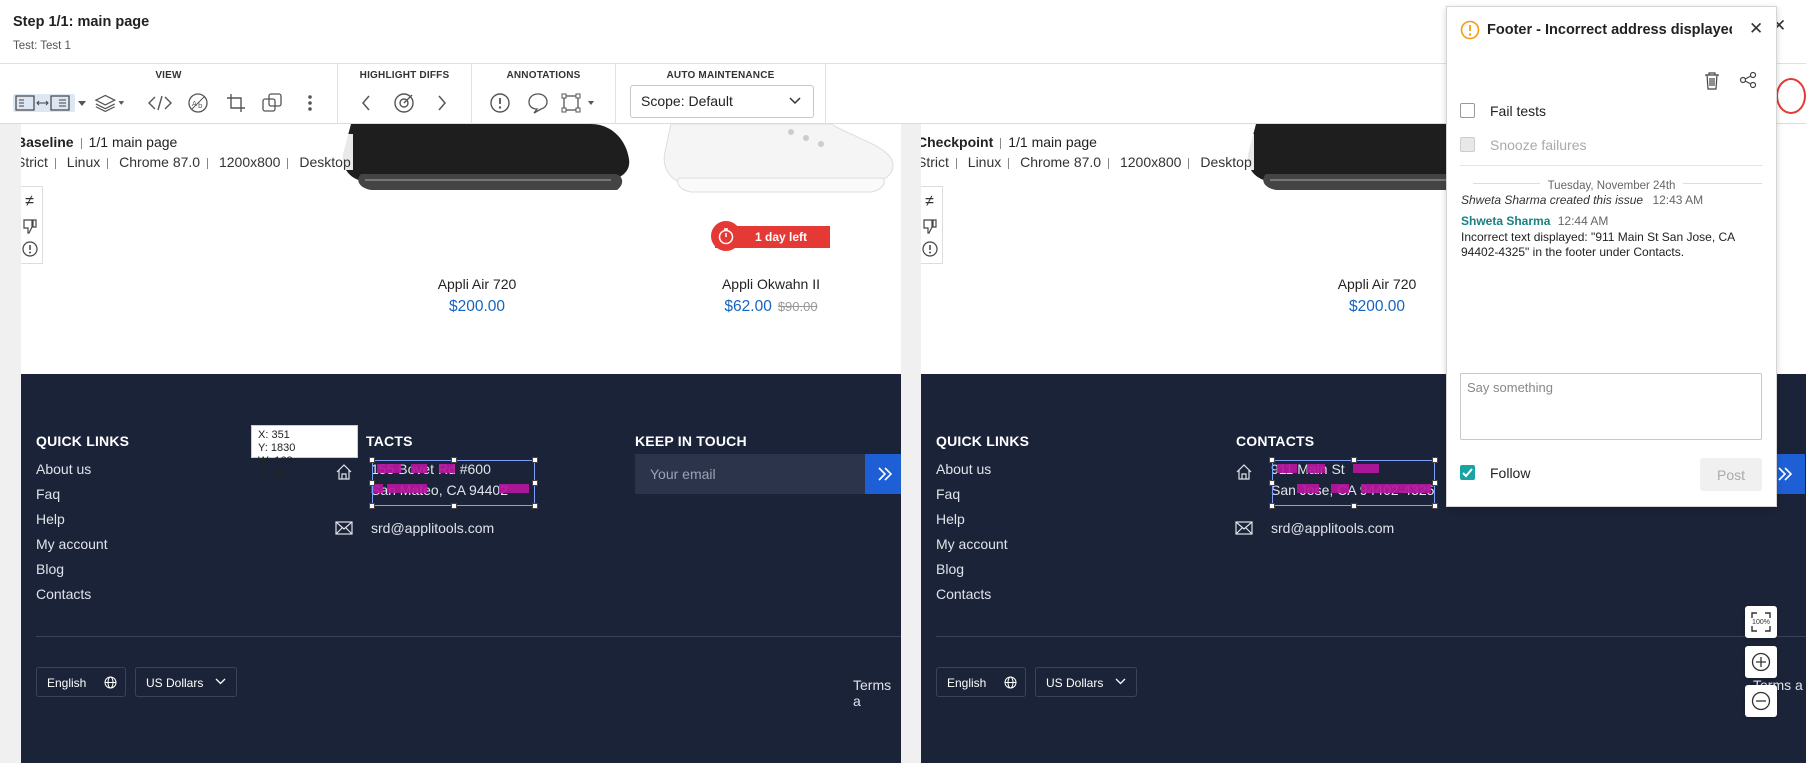 The width and height of the screenshot is (1806, 763). What do you see at coordinates (771, 284) in the screenshot?
I see `product-name: Appli Okwahn II` at bounding box center [771, 284].